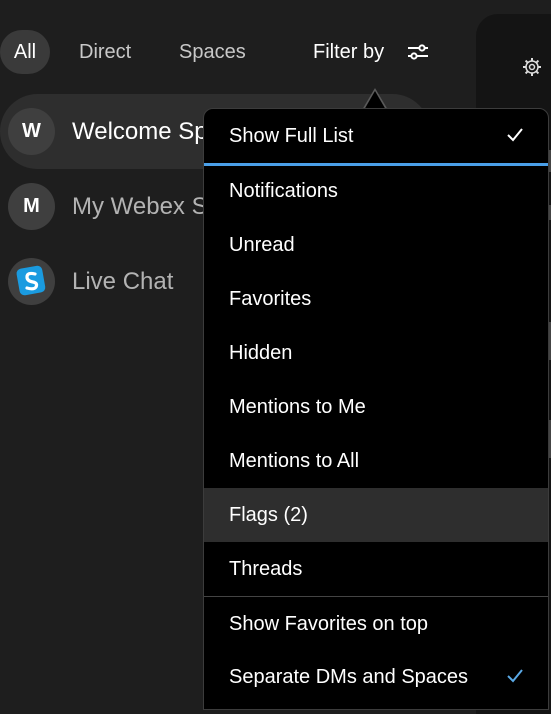 Image resolution: width=551 pixels, height=714 pixels. Describe the element at coordinates (266, 569) in the screenshot. I see `menu-item-label: Threads` at that location.